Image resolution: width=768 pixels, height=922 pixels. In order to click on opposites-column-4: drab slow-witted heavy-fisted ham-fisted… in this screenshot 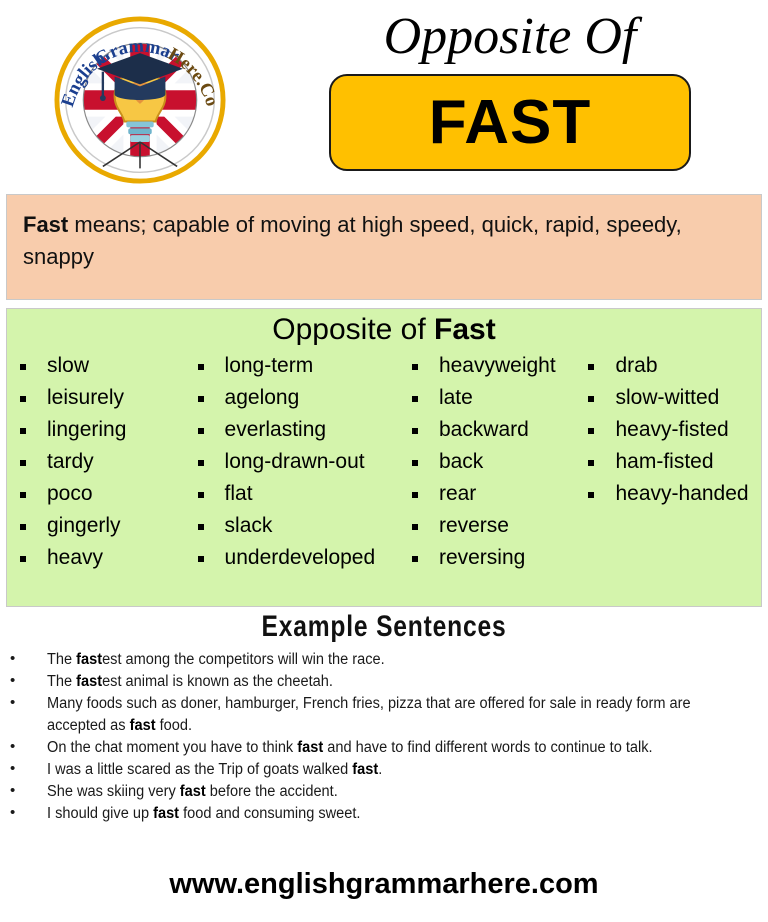, I will do `click(668, 430)`.